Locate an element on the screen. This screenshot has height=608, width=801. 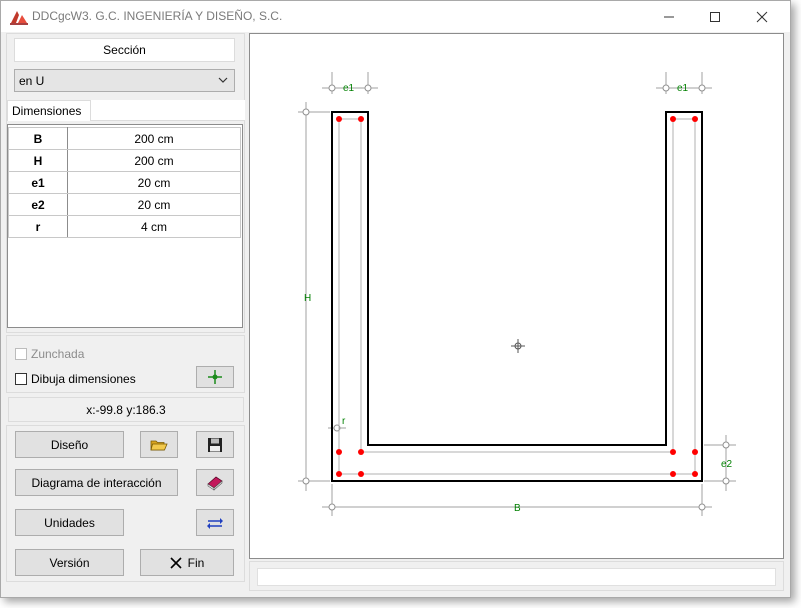
dimensions-table: B 200 cm H 200 cm e1 20 cm e2 20 cm r4 cm is located at coordinates (124, 182).